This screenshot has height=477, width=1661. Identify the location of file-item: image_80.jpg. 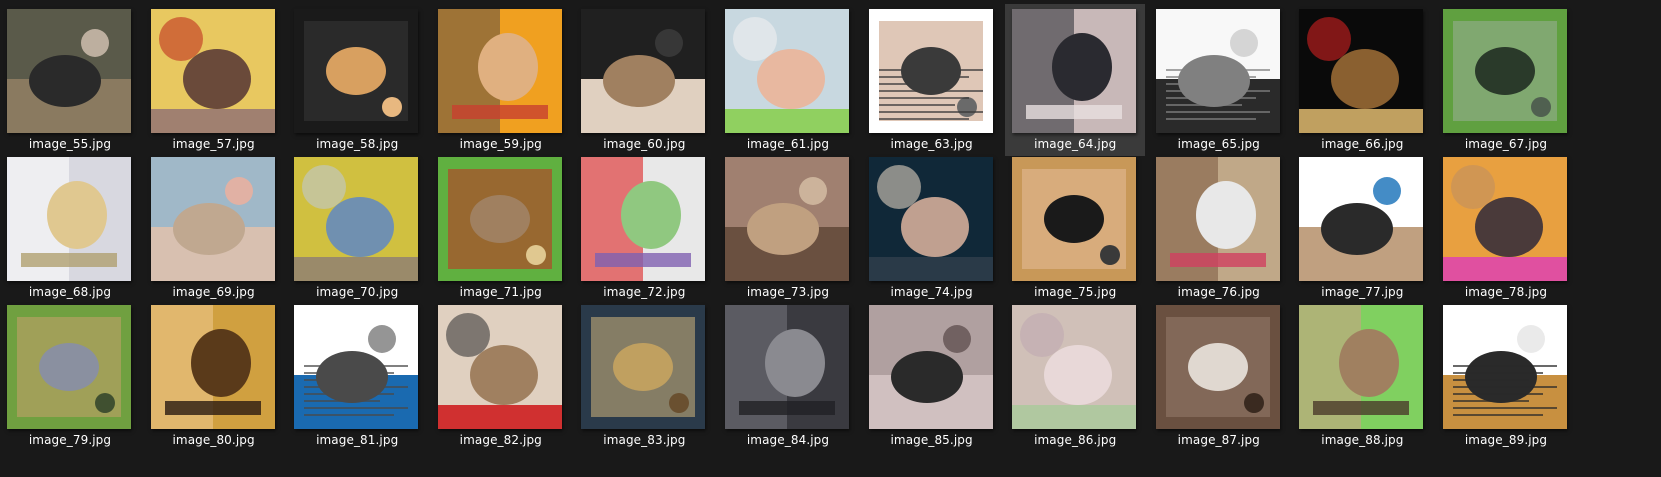
(214, 376).